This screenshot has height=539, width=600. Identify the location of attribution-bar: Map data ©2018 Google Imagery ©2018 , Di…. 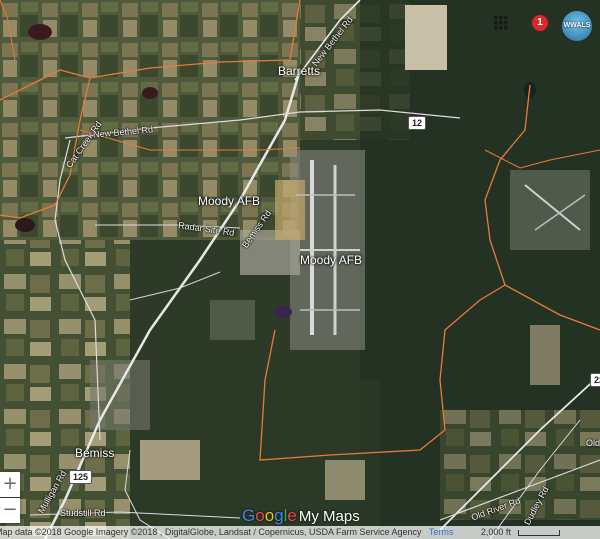
(300, 532).